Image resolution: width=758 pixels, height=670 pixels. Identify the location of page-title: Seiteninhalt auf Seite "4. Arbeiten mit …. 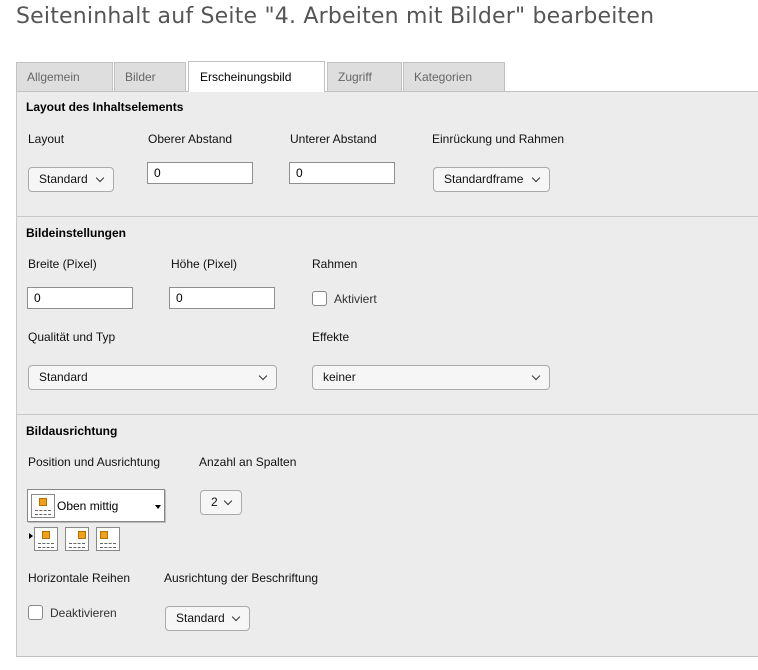
(335, 16).